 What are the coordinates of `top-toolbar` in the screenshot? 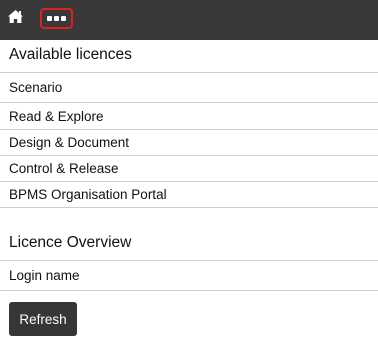 It's located at (189, 20).